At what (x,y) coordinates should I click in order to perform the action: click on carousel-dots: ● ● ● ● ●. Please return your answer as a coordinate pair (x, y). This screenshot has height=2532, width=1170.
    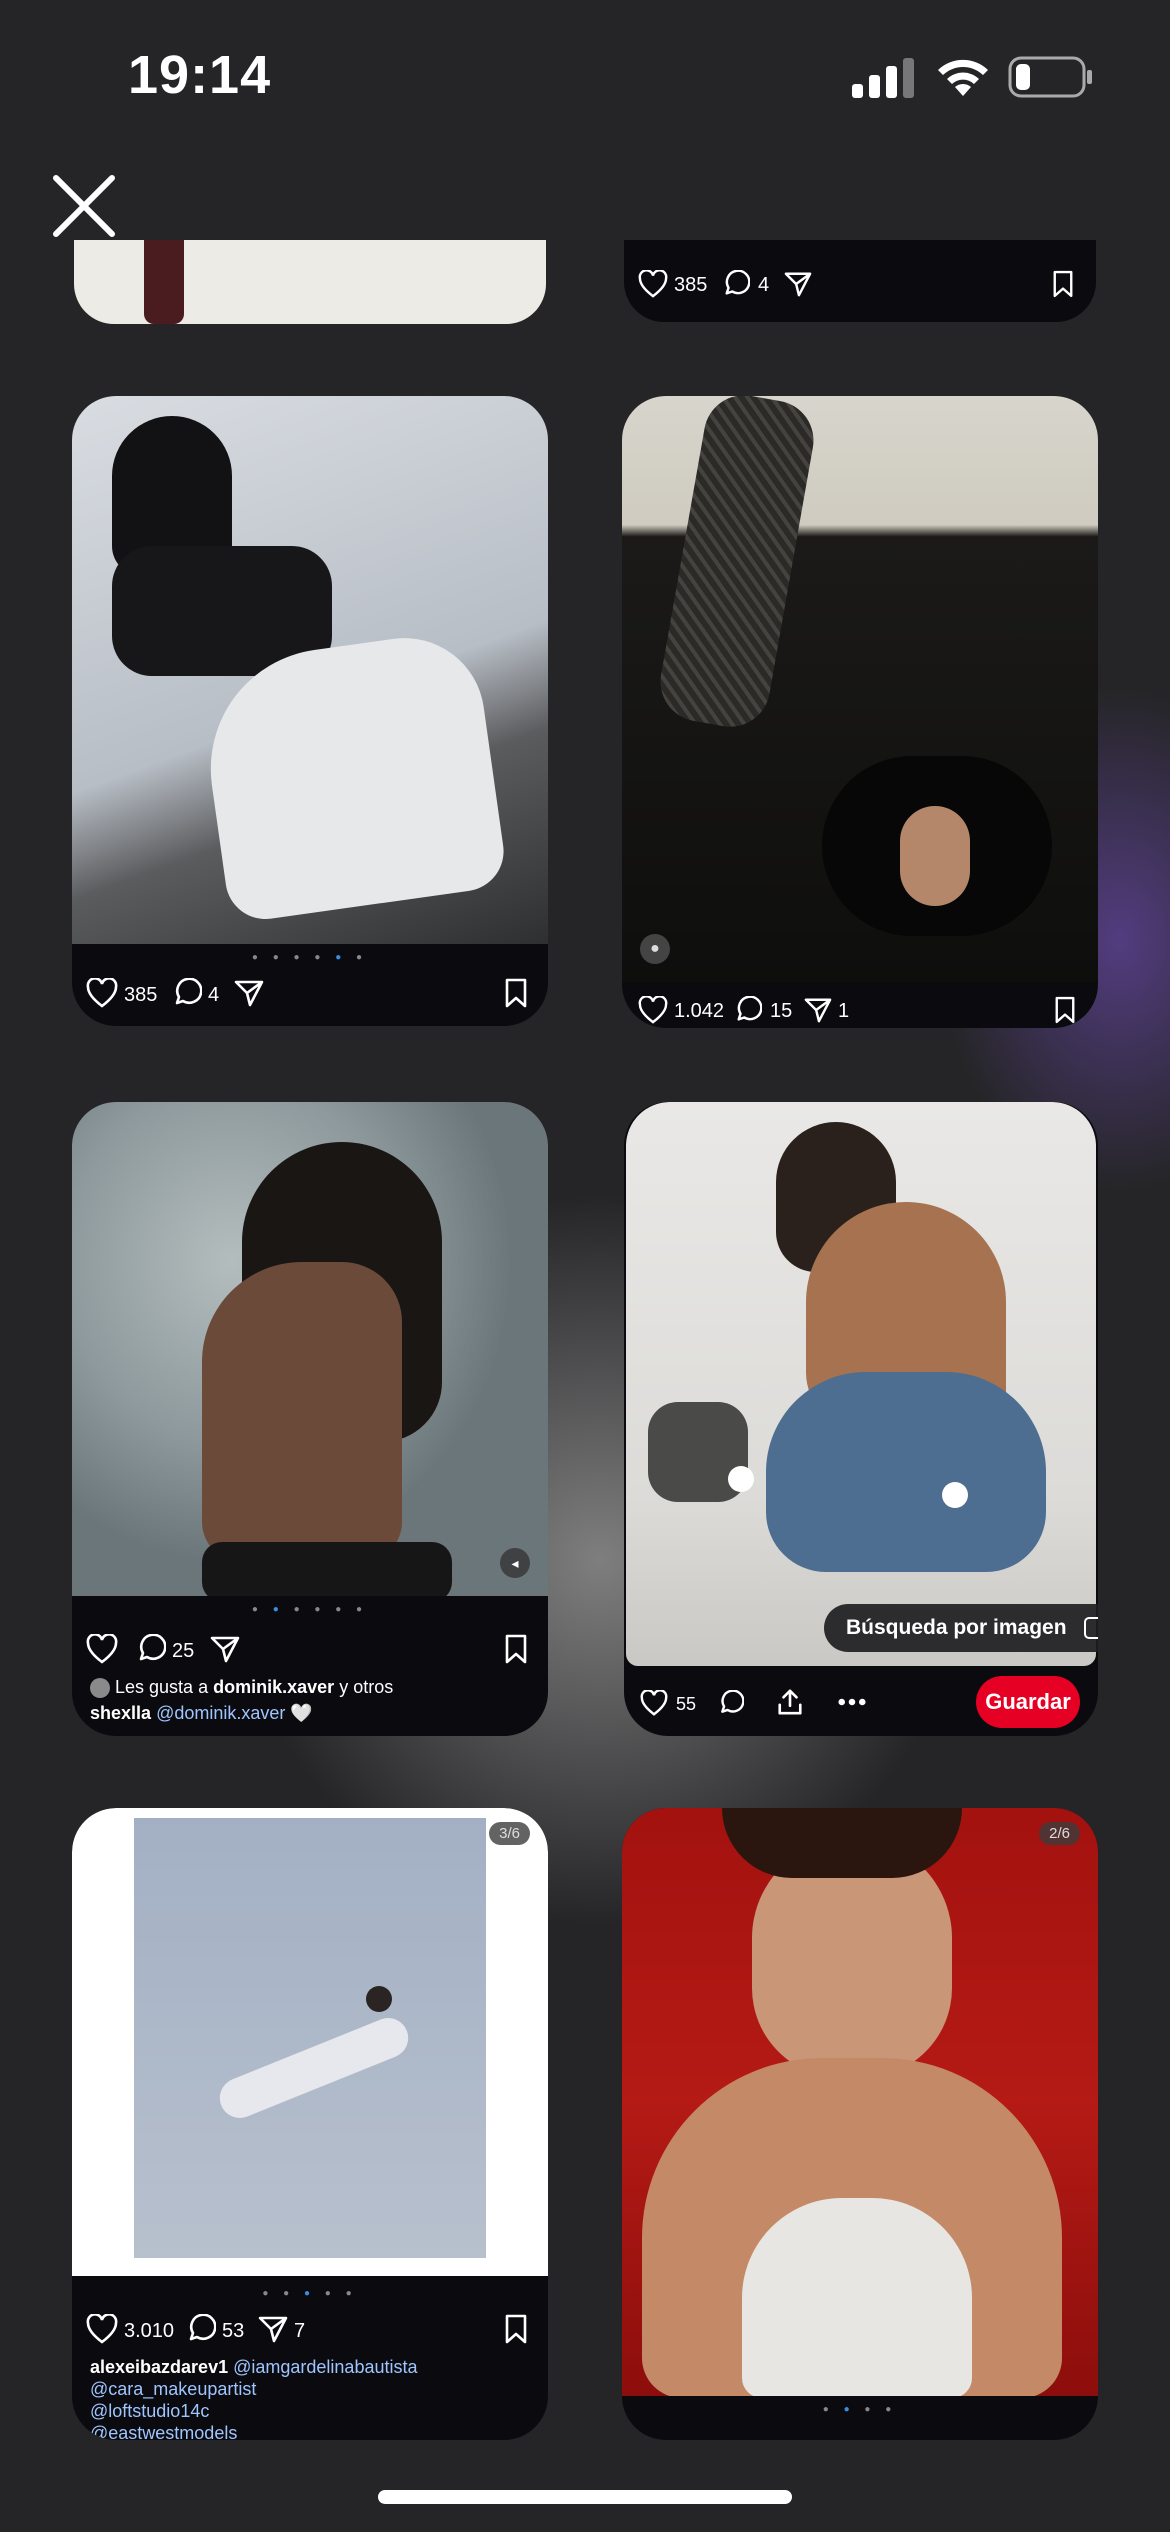
    Looking at the image, I should click on (310, 2293).